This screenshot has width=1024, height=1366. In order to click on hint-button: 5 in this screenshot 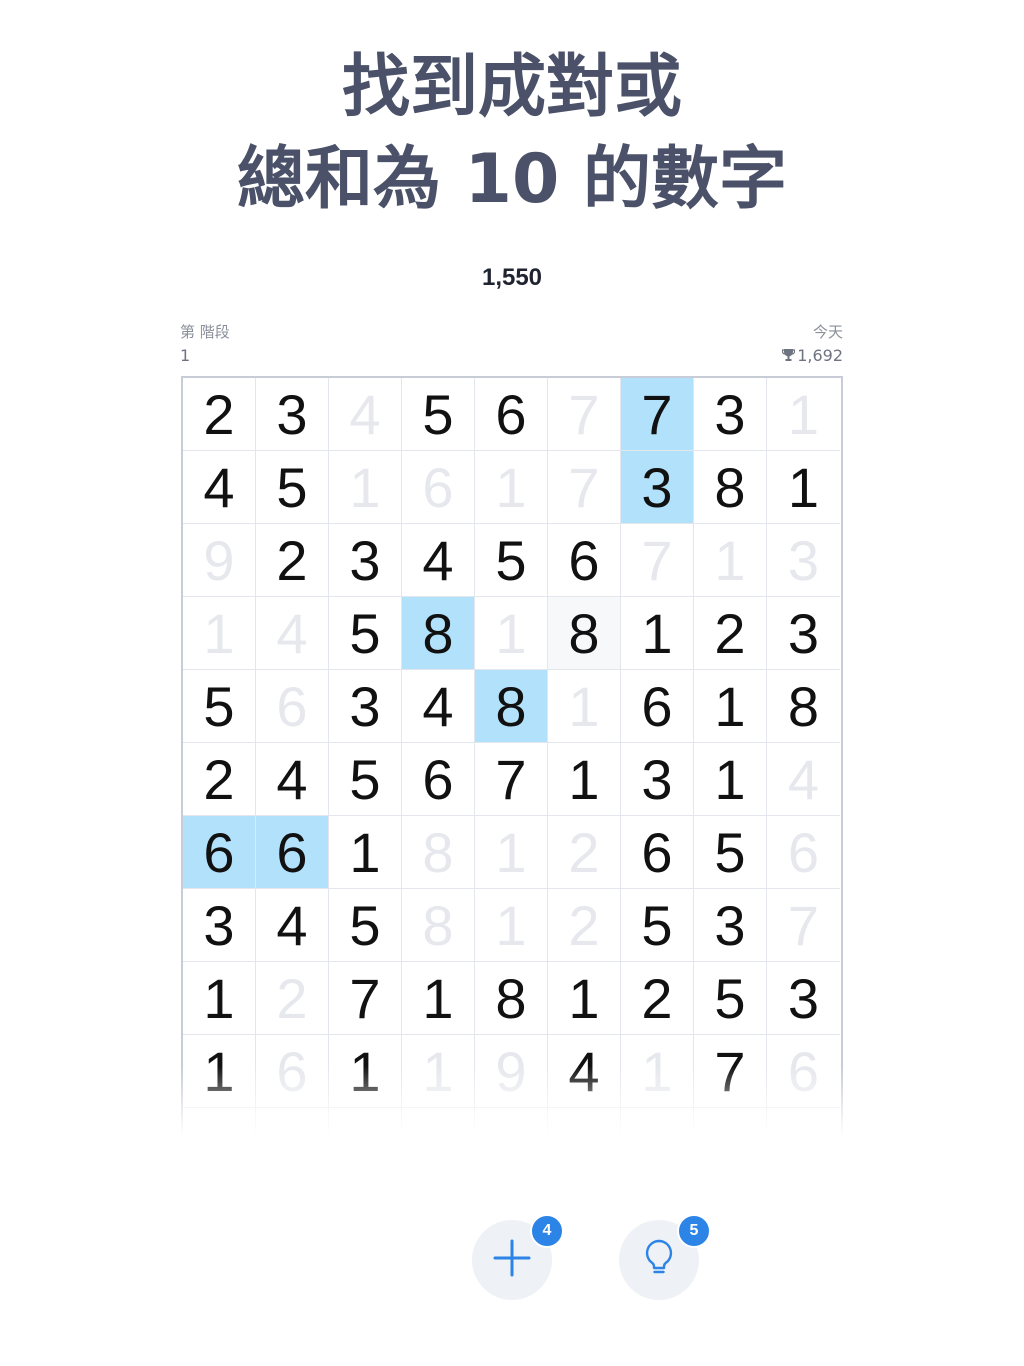, I will do `click(665, 1257)`.